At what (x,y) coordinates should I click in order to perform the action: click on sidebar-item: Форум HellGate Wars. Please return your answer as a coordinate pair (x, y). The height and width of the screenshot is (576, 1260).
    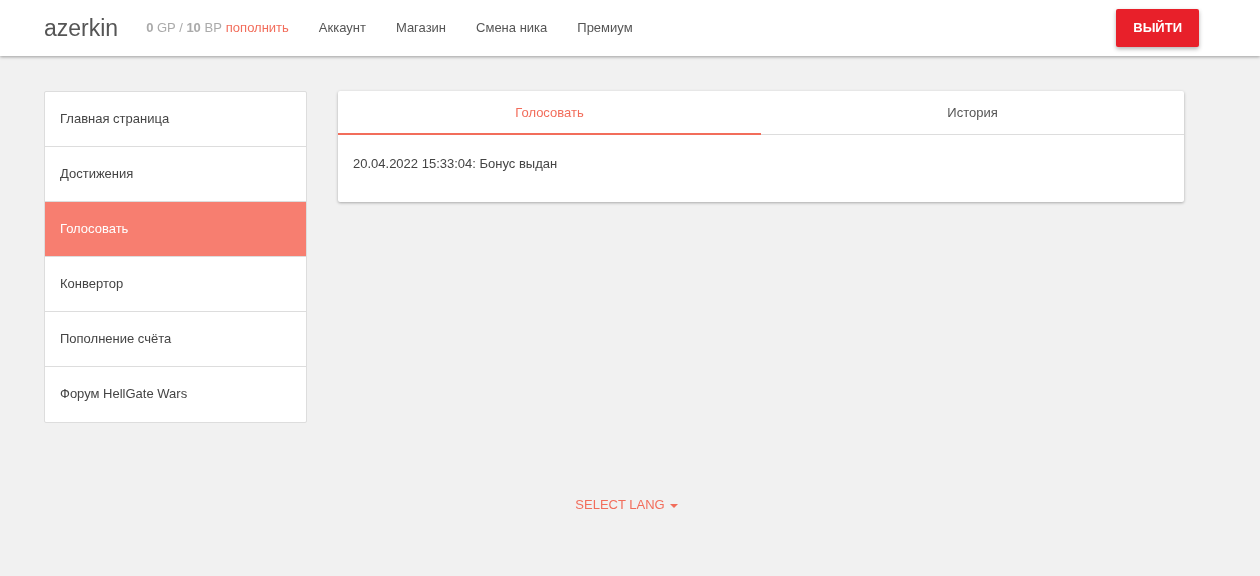
    Looking at the image, I should click on (175, 394).